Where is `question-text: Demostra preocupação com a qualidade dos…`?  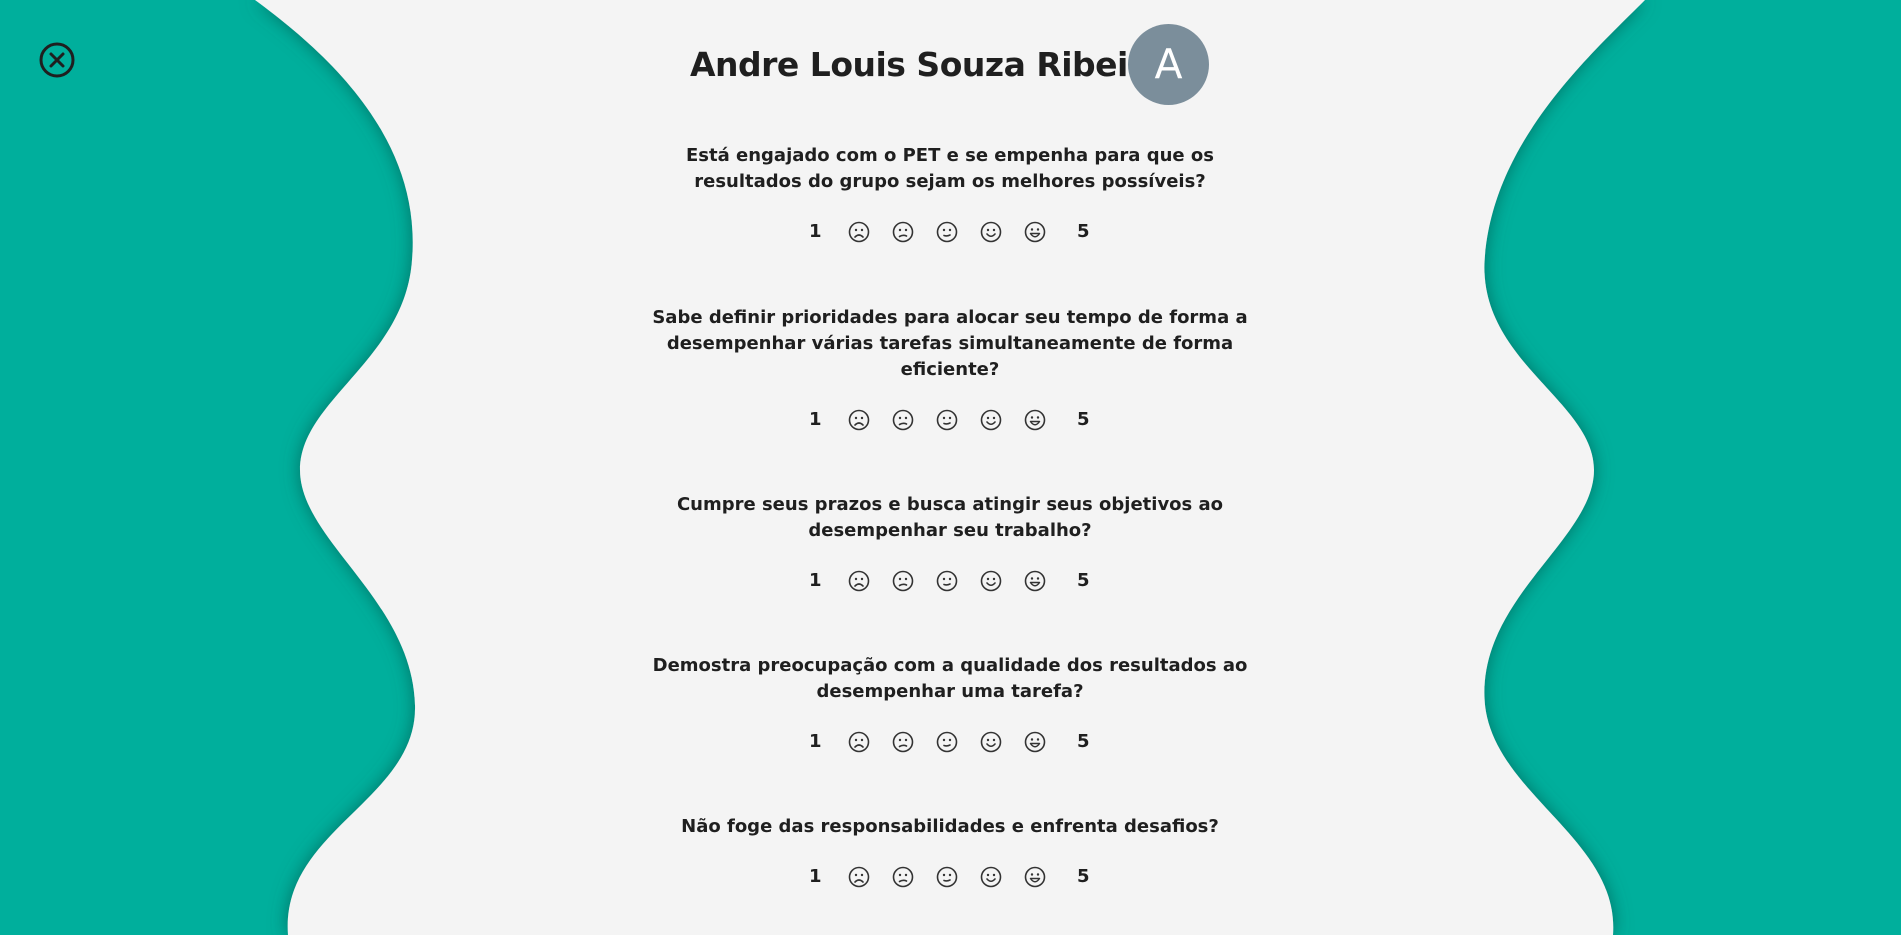
question-text: Demostra preocupação com a qualidade dos… is located at coordinates (950, 678).